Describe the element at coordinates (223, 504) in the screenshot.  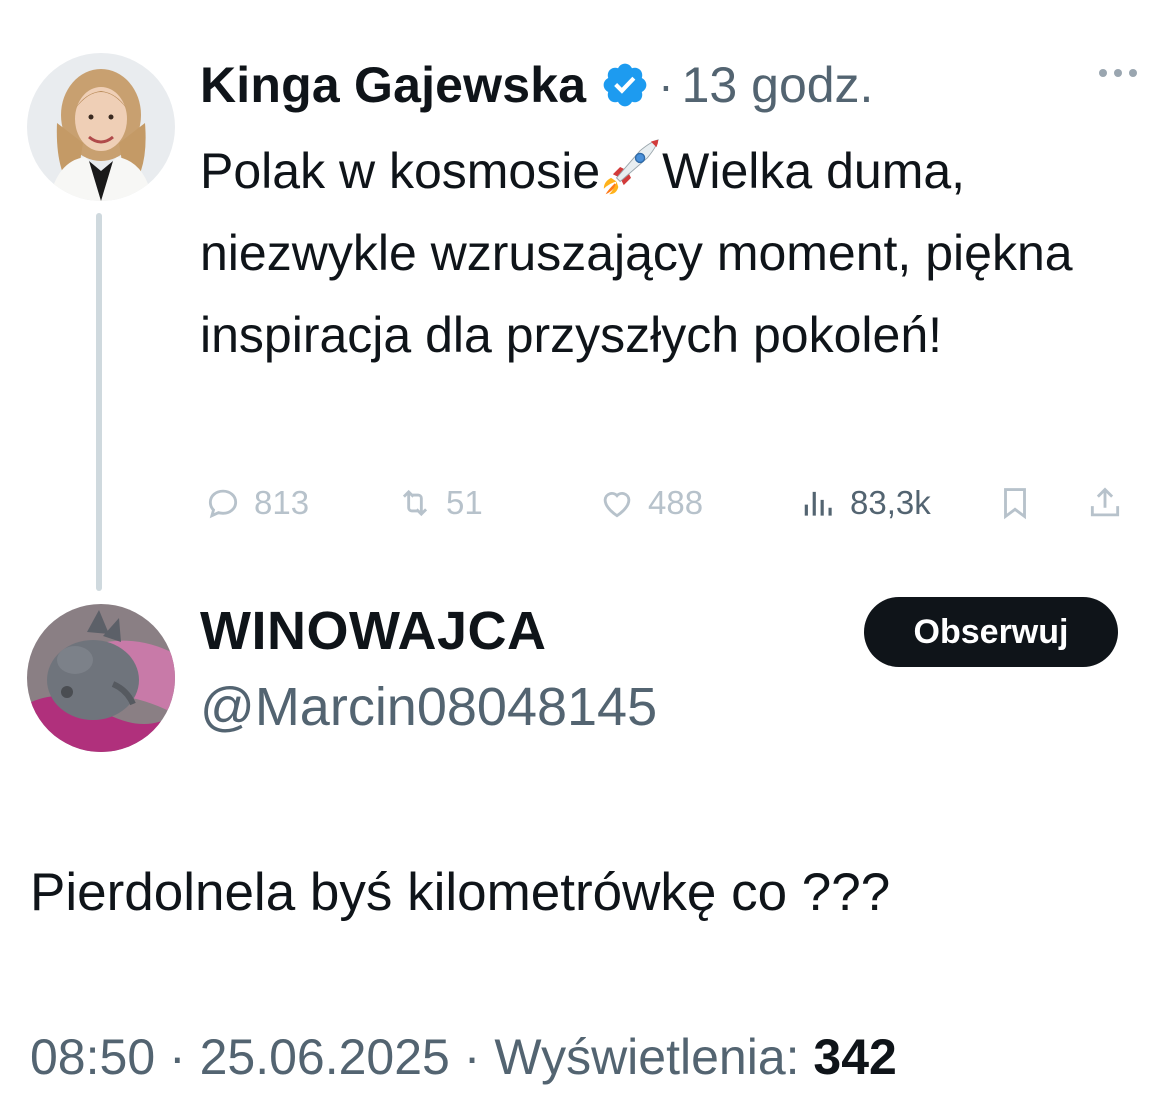
I see `reply-icon` at that location.